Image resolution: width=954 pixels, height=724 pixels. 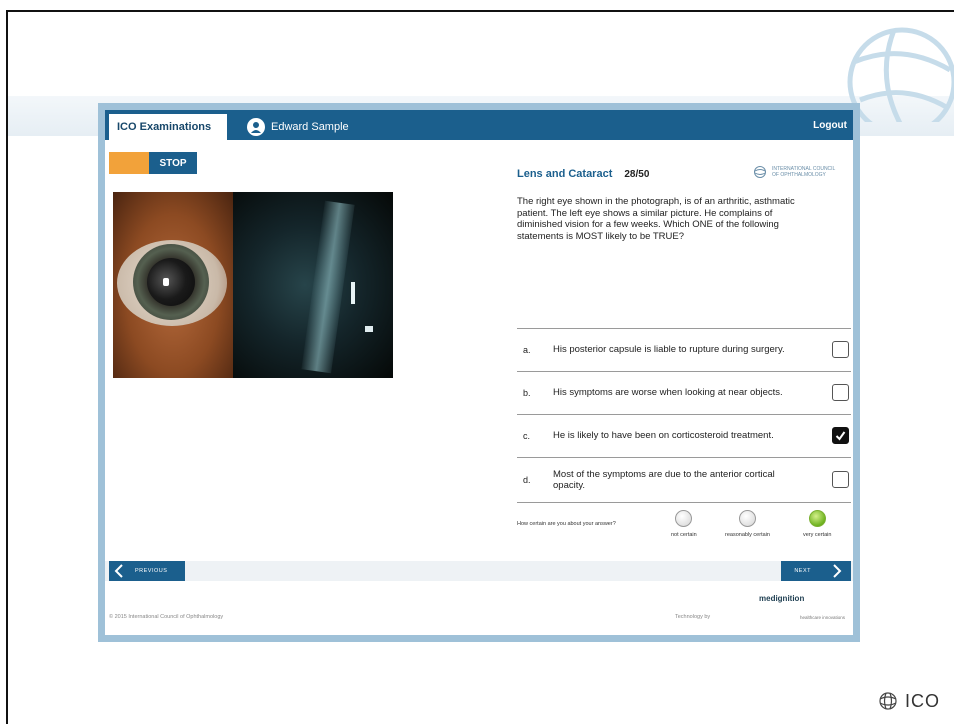 I want to click on option-checkbox-b, so click(x=840, y=392).